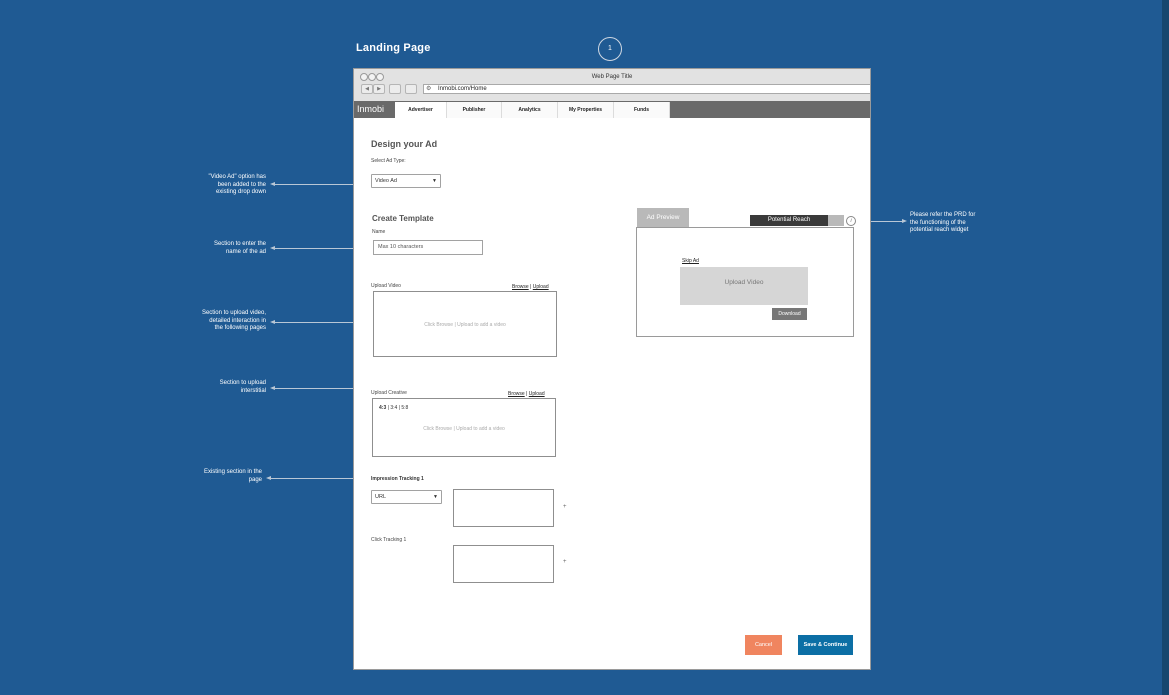  What do you see at coordinates (474, 110) in the screenshot?
I see `tab-publisher: Publisher` at bounding box center [474, 110].